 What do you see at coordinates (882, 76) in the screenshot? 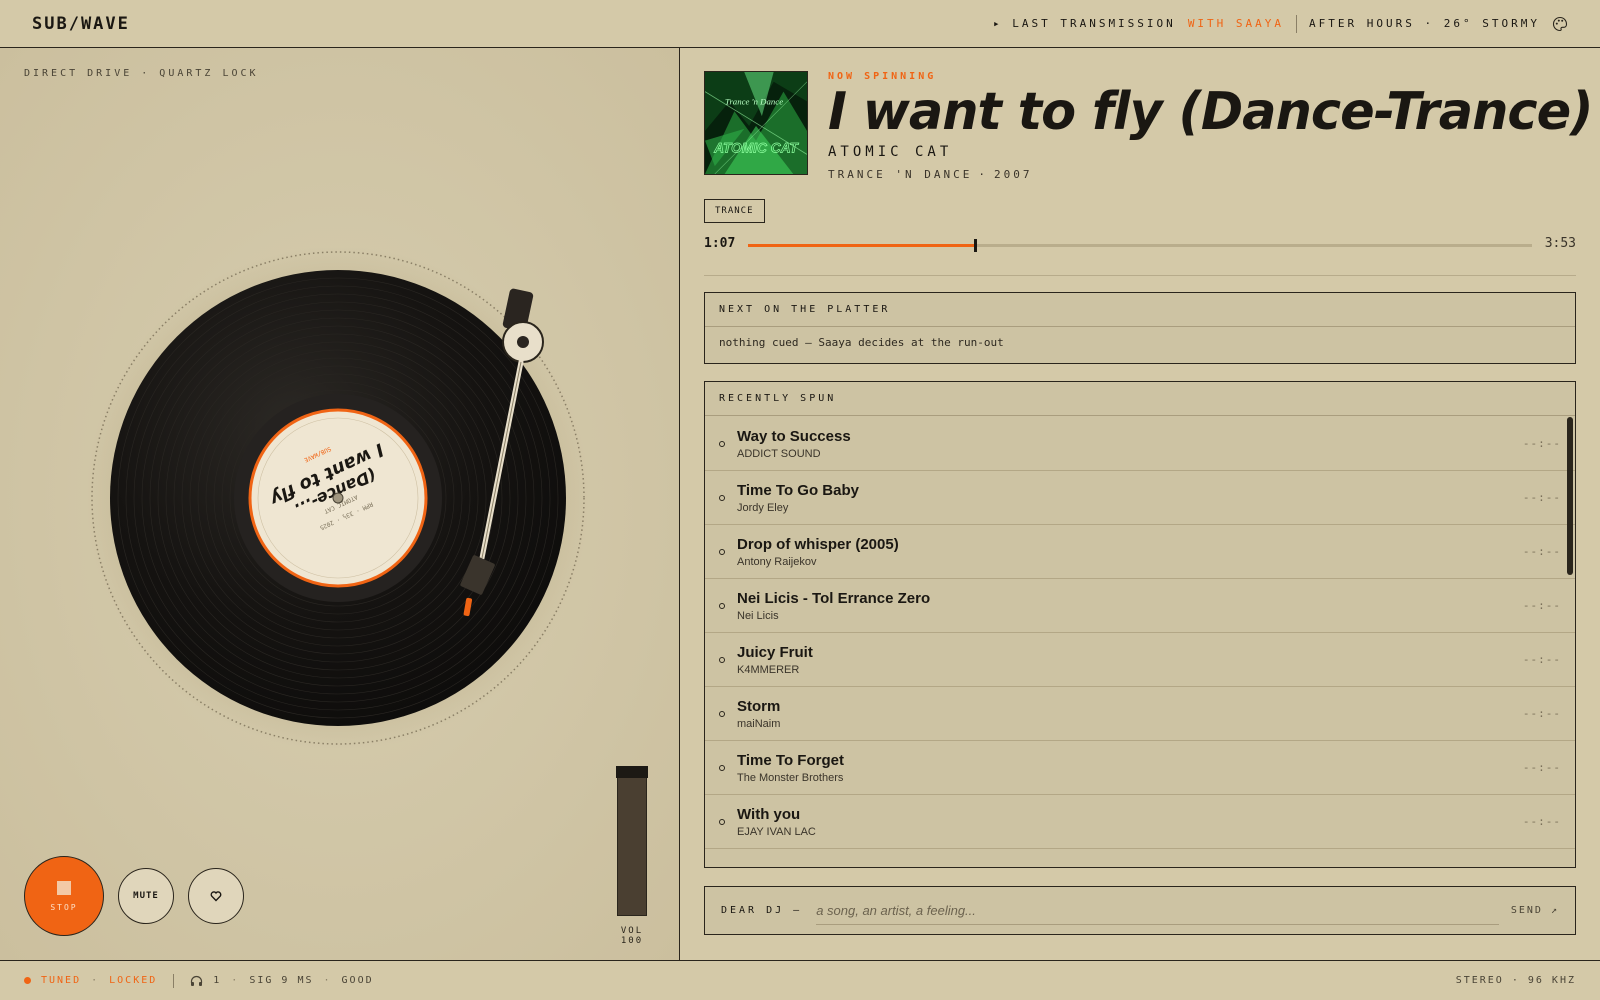
I see `now-spinning-tag: NOW SPINNING` at bounding box center [882, 76].